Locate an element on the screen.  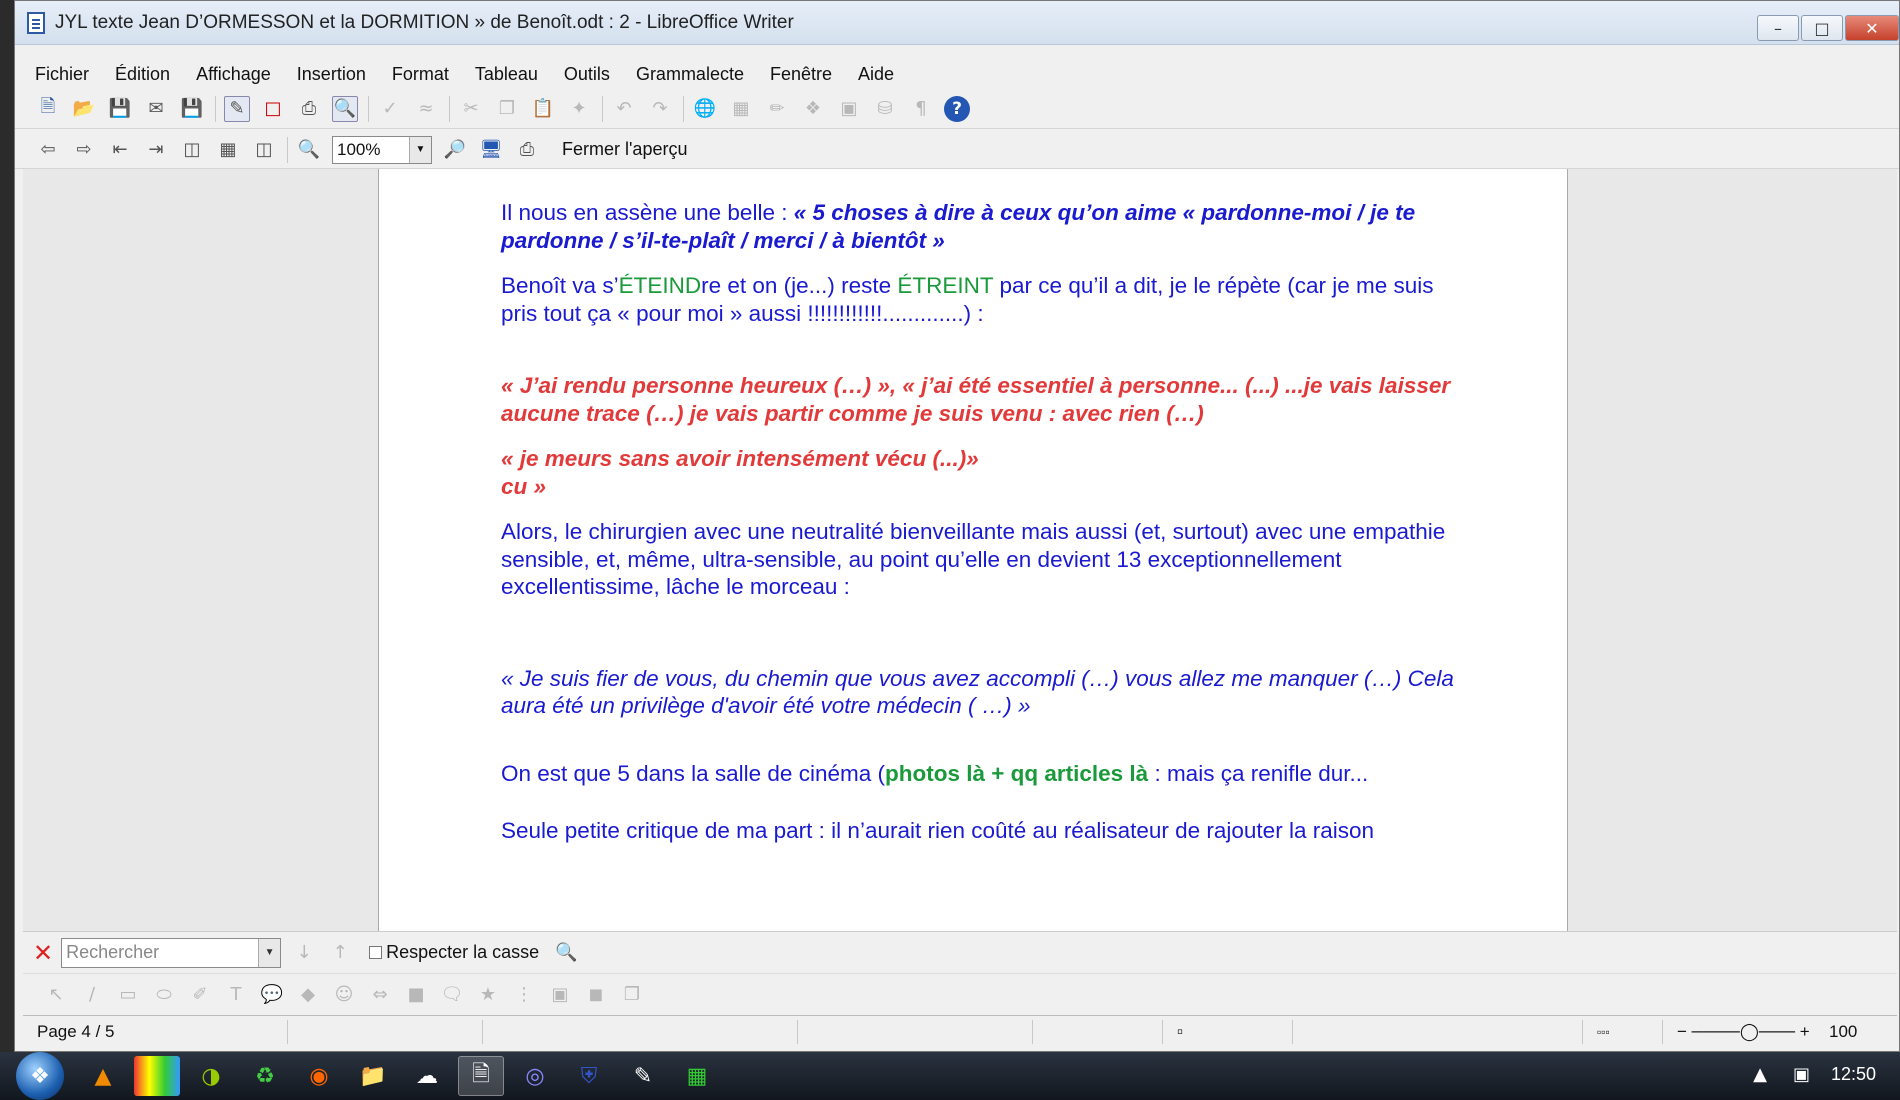
writer-taskbar-icon: 🗎 is located at coordinates (481, 1076).